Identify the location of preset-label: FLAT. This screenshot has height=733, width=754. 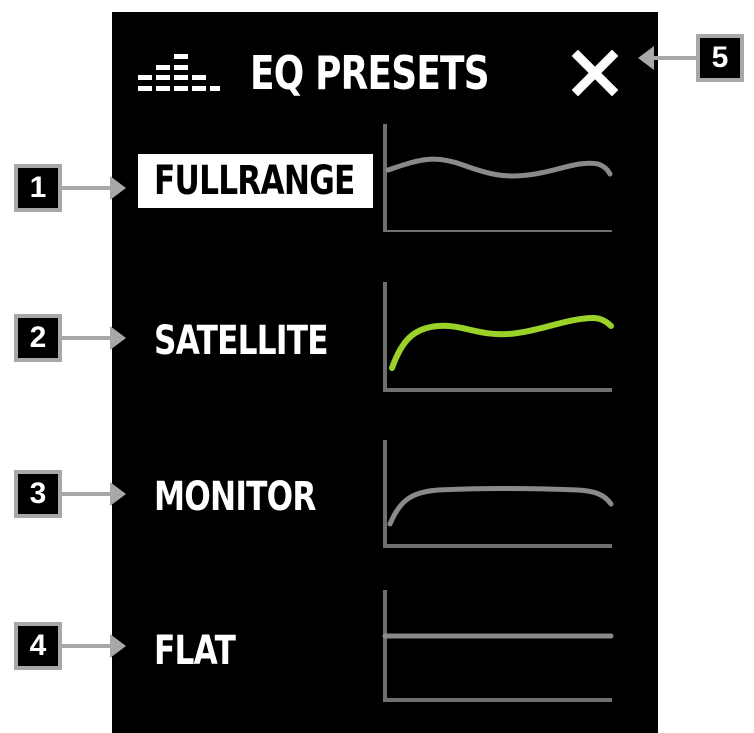
(195, 651).